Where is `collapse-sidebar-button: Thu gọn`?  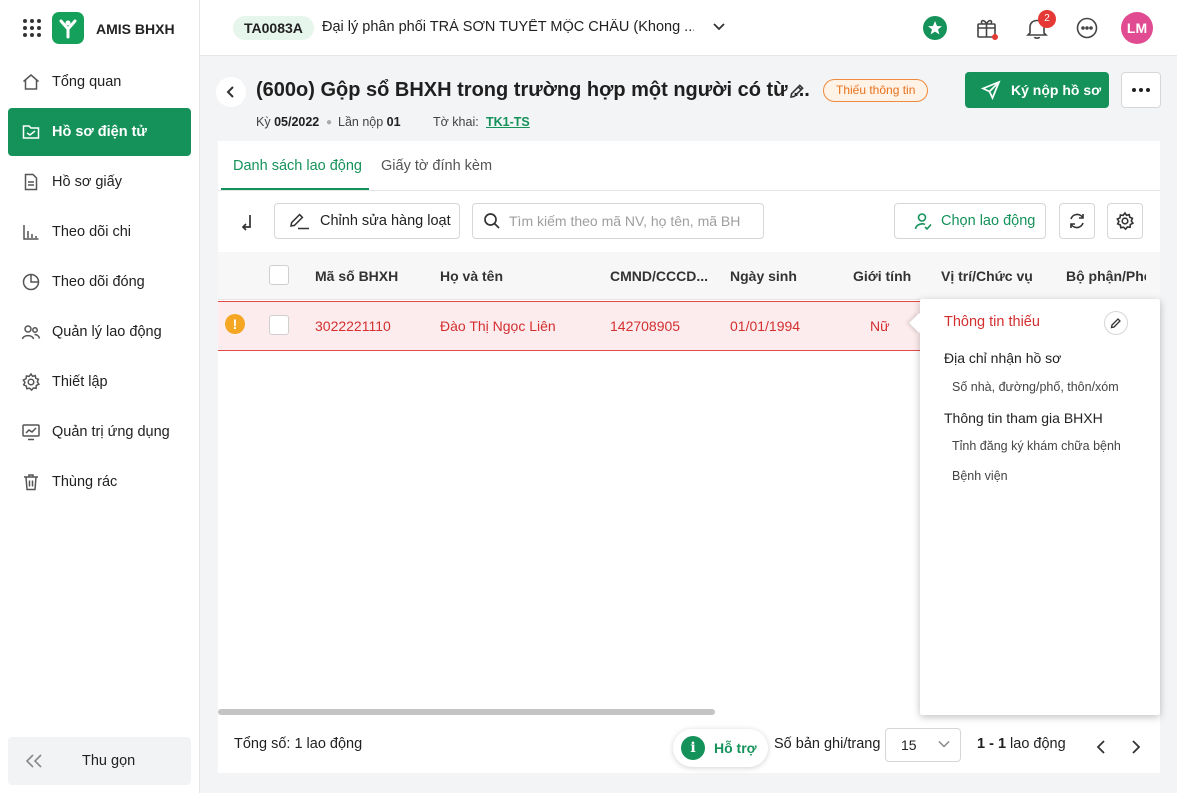 collapse-sidebar-button: Thu gọn is located at coordinates (99, 761).